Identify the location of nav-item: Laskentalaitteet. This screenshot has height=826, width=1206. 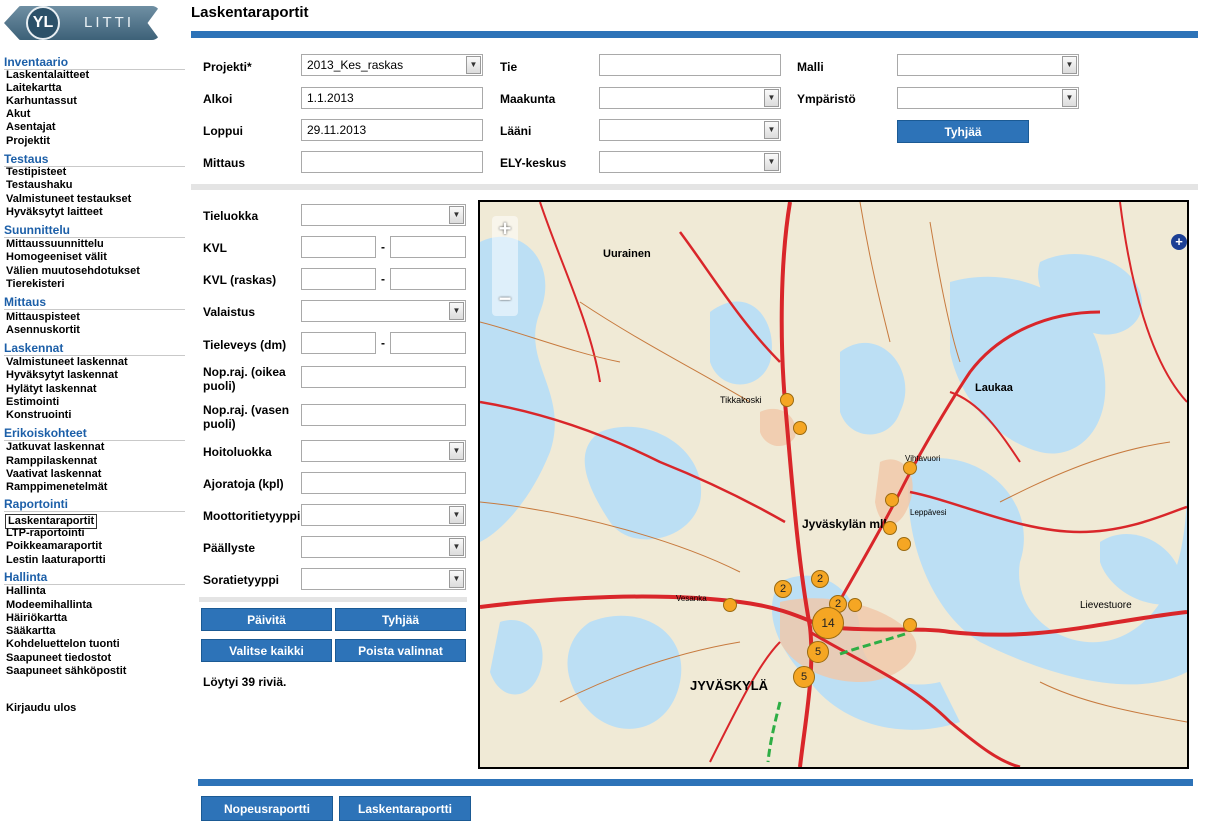
(47, 75).